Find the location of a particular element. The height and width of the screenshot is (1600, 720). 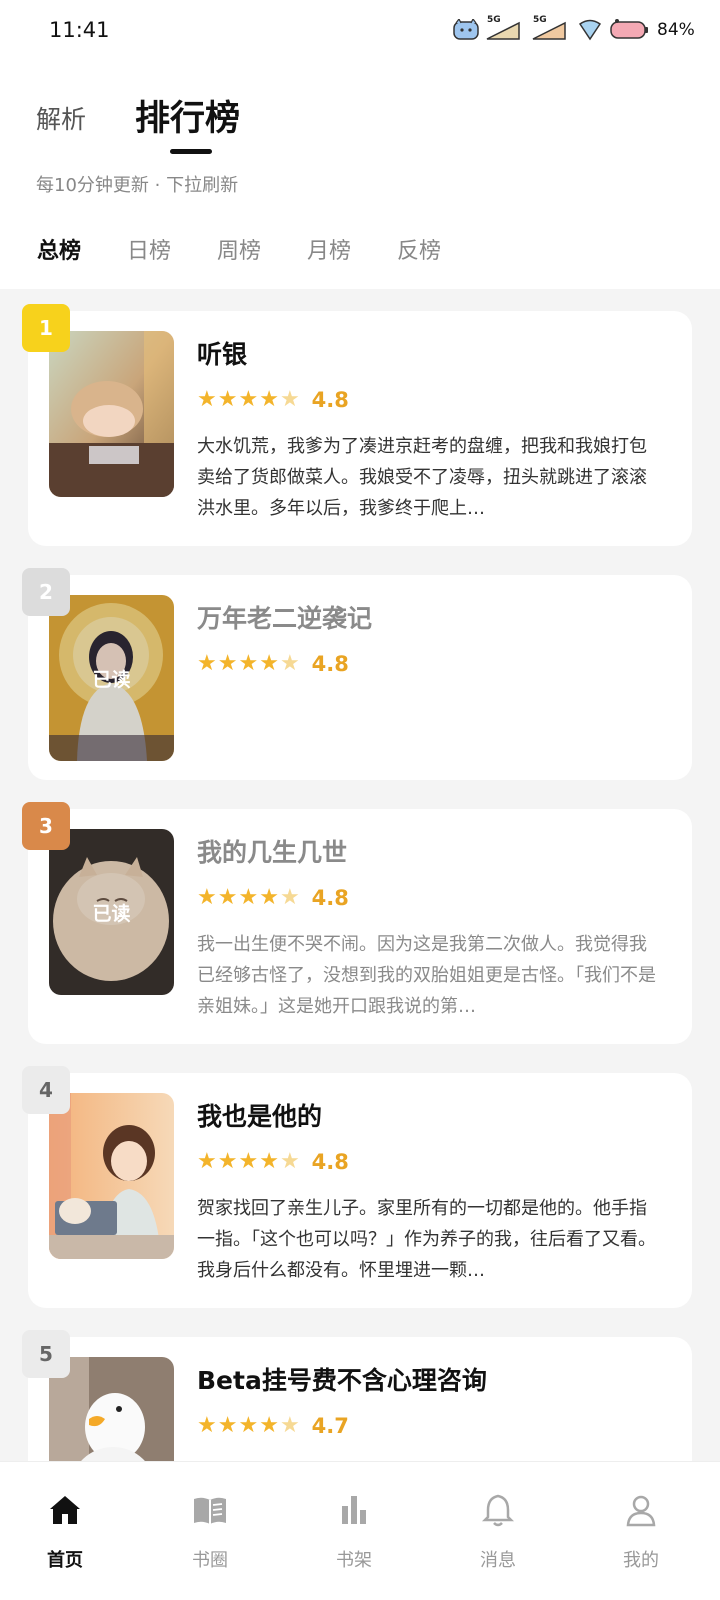

book-title: 我的几生几世 is located at coordinates (272, 851).